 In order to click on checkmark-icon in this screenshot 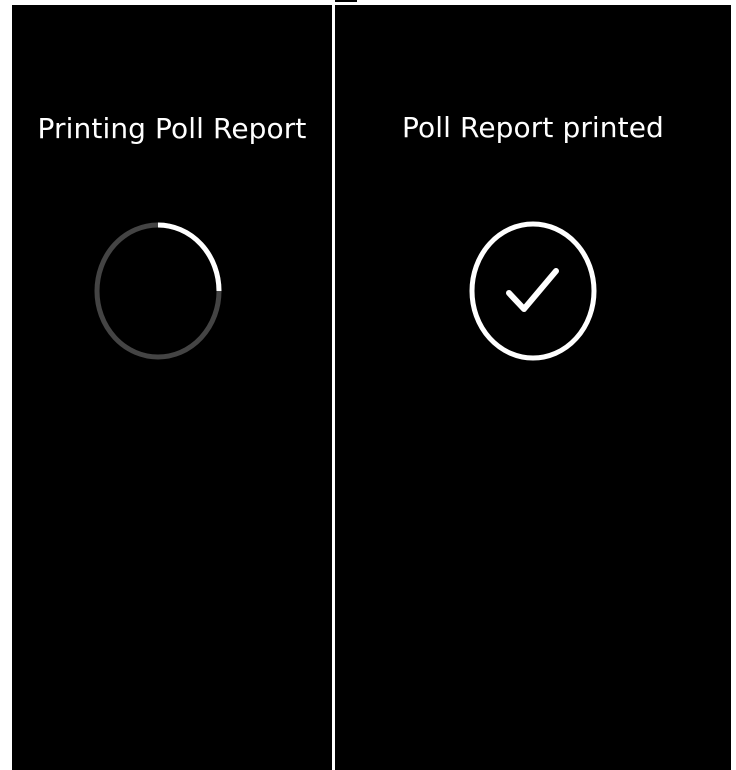, I will do `click(532, 290)`.